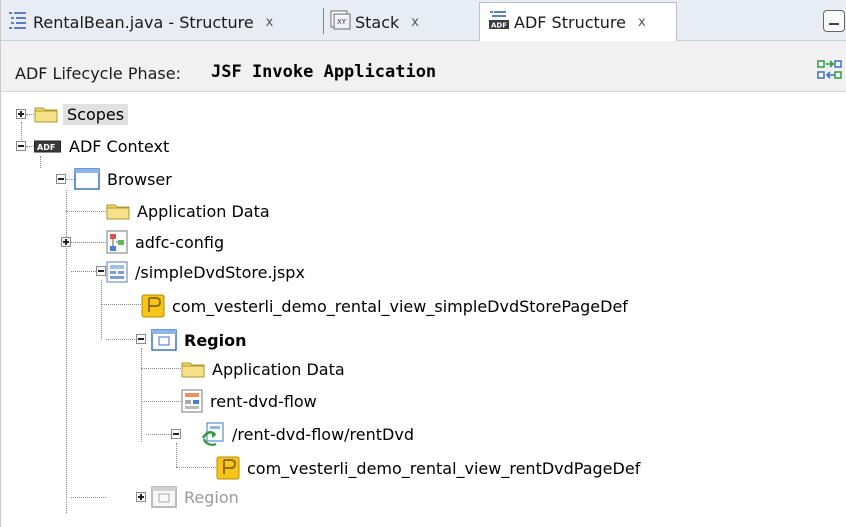  I want to click on task-flow-config-icon, so click(117, 242).